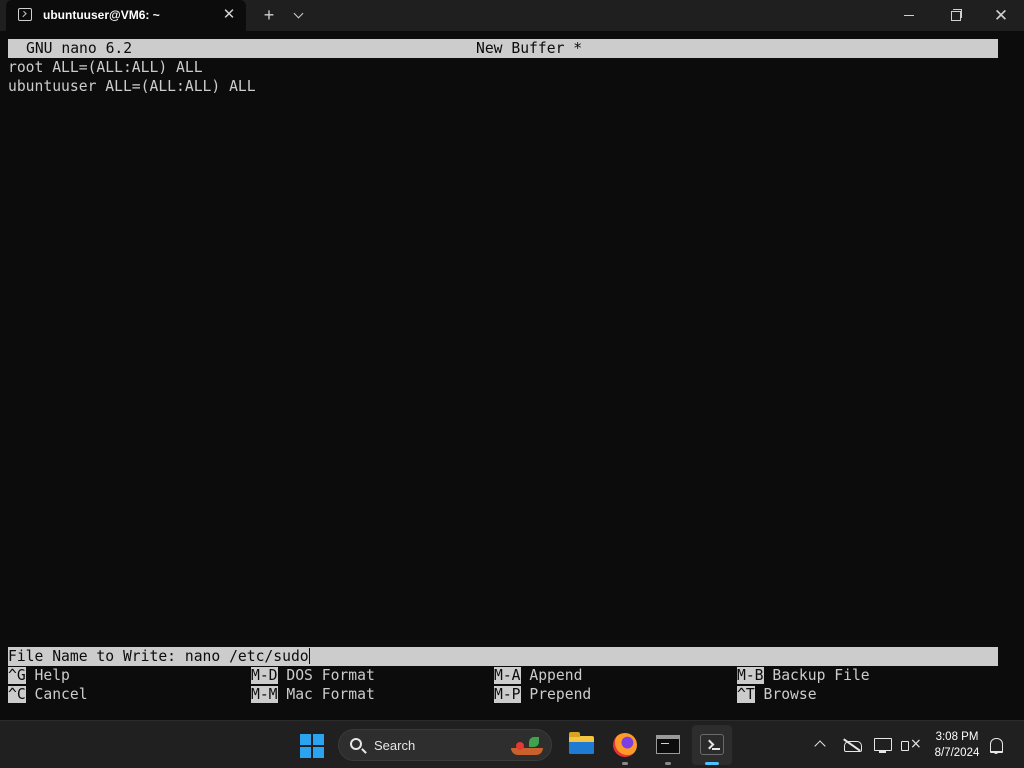  Describe the element at coordinates (356, 744) in the screenshot. I see `search-icon` at that location.